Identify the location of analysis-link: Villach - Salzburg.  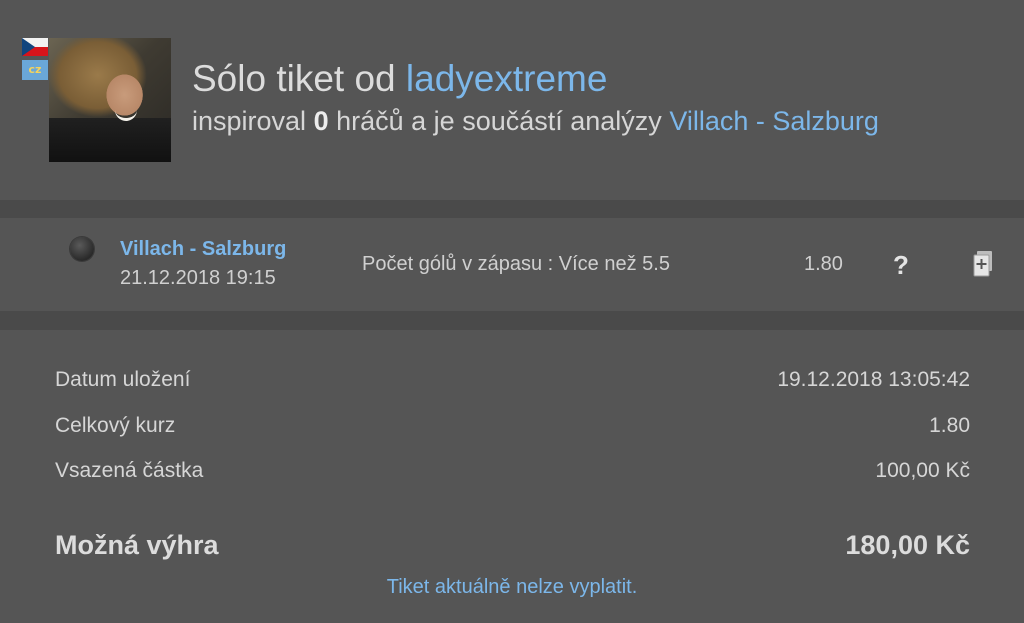
(774, 121).